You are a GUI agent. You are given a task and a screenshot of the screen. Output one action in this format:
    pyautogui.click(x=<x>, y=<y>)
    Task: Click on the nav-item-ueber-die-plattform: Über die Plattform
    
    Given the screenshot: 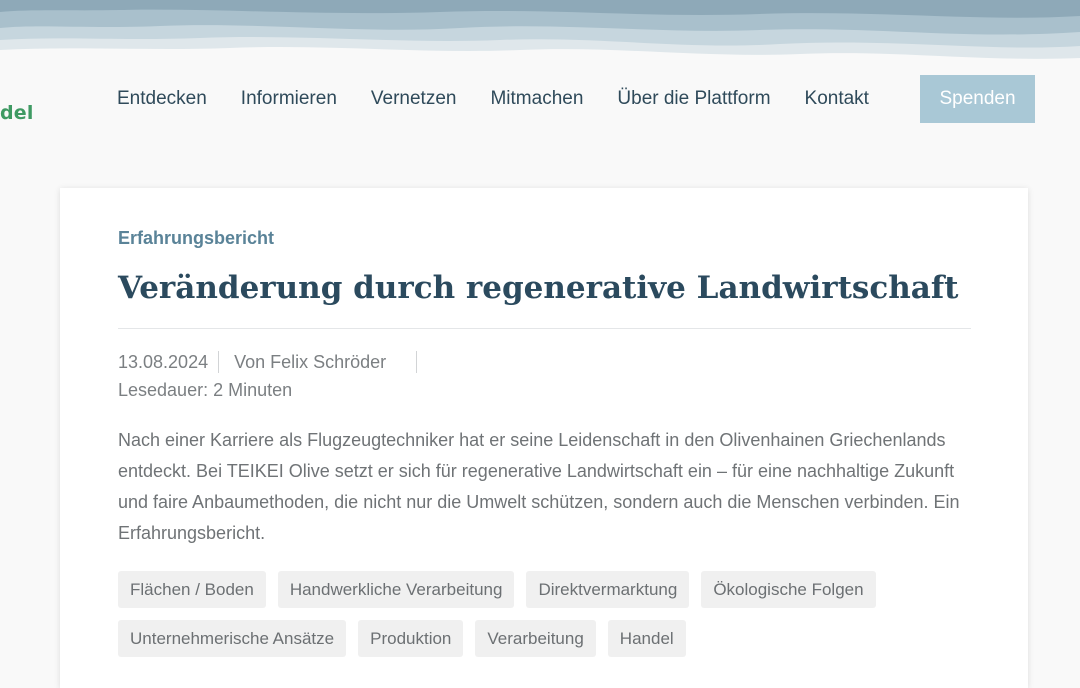 What is the action you would take?
    pyautogui.click(x=693, y=99)
    